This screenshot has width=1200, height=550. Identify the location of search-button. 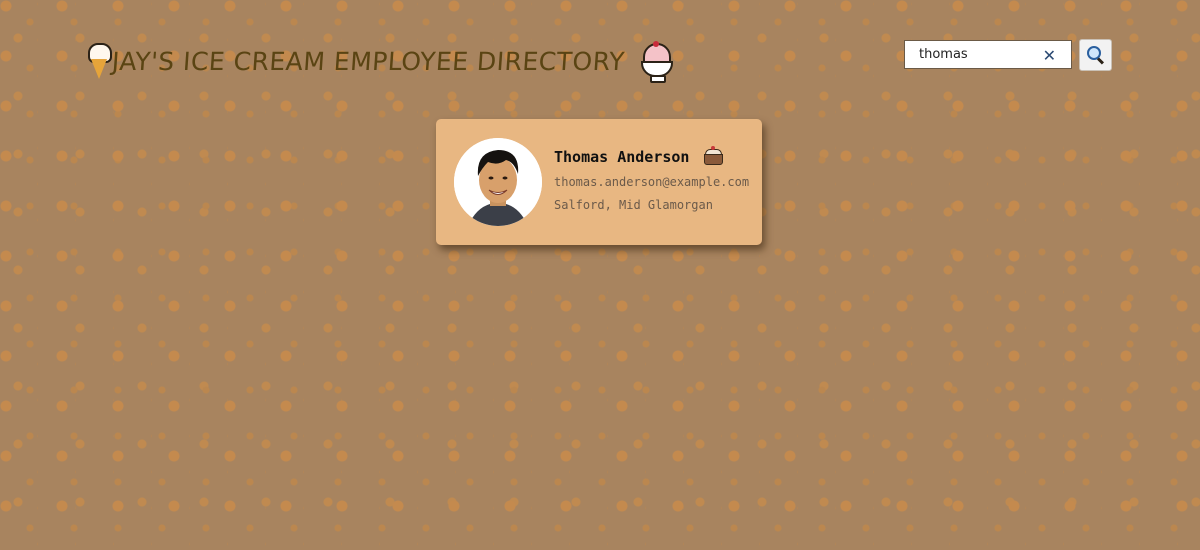
(1095, 55).